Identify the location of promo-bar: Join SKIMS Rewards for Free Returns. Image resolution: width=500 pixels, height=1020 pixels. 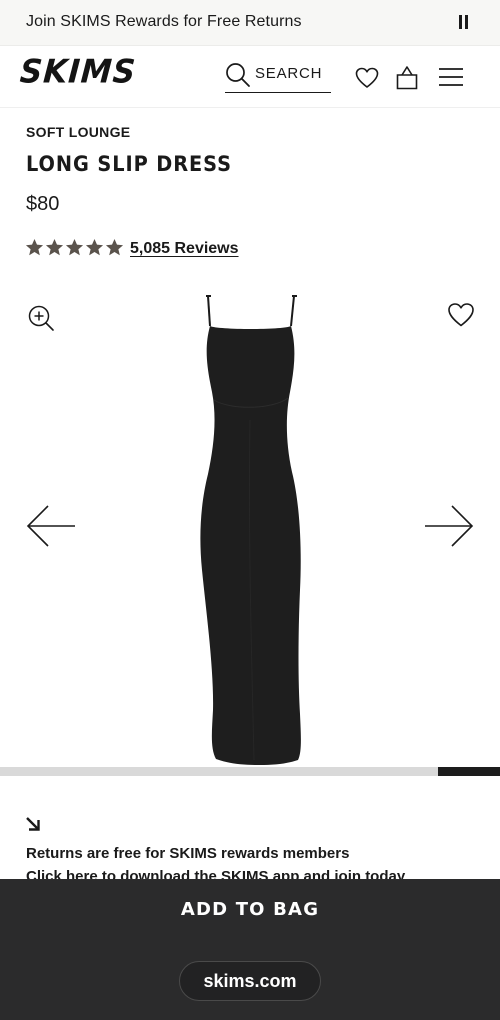
(250, 23).